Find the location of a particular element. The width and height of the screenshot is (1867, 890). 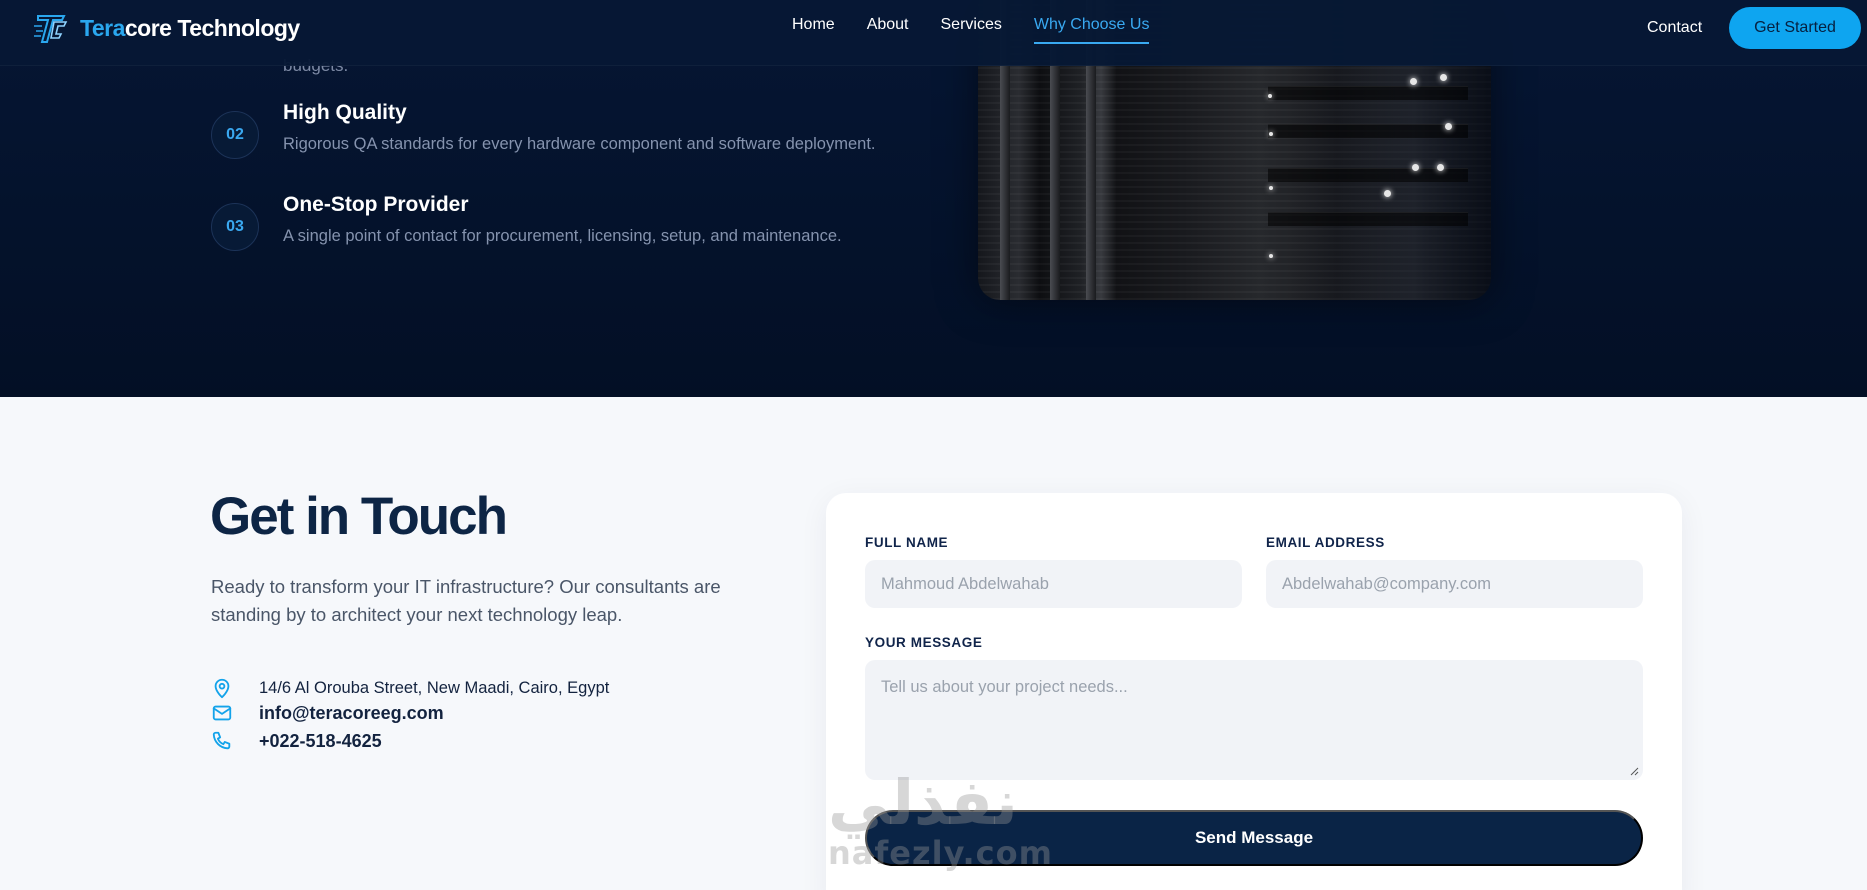

phone-row: +022-518-4625 is located at coordinates (296, 741).